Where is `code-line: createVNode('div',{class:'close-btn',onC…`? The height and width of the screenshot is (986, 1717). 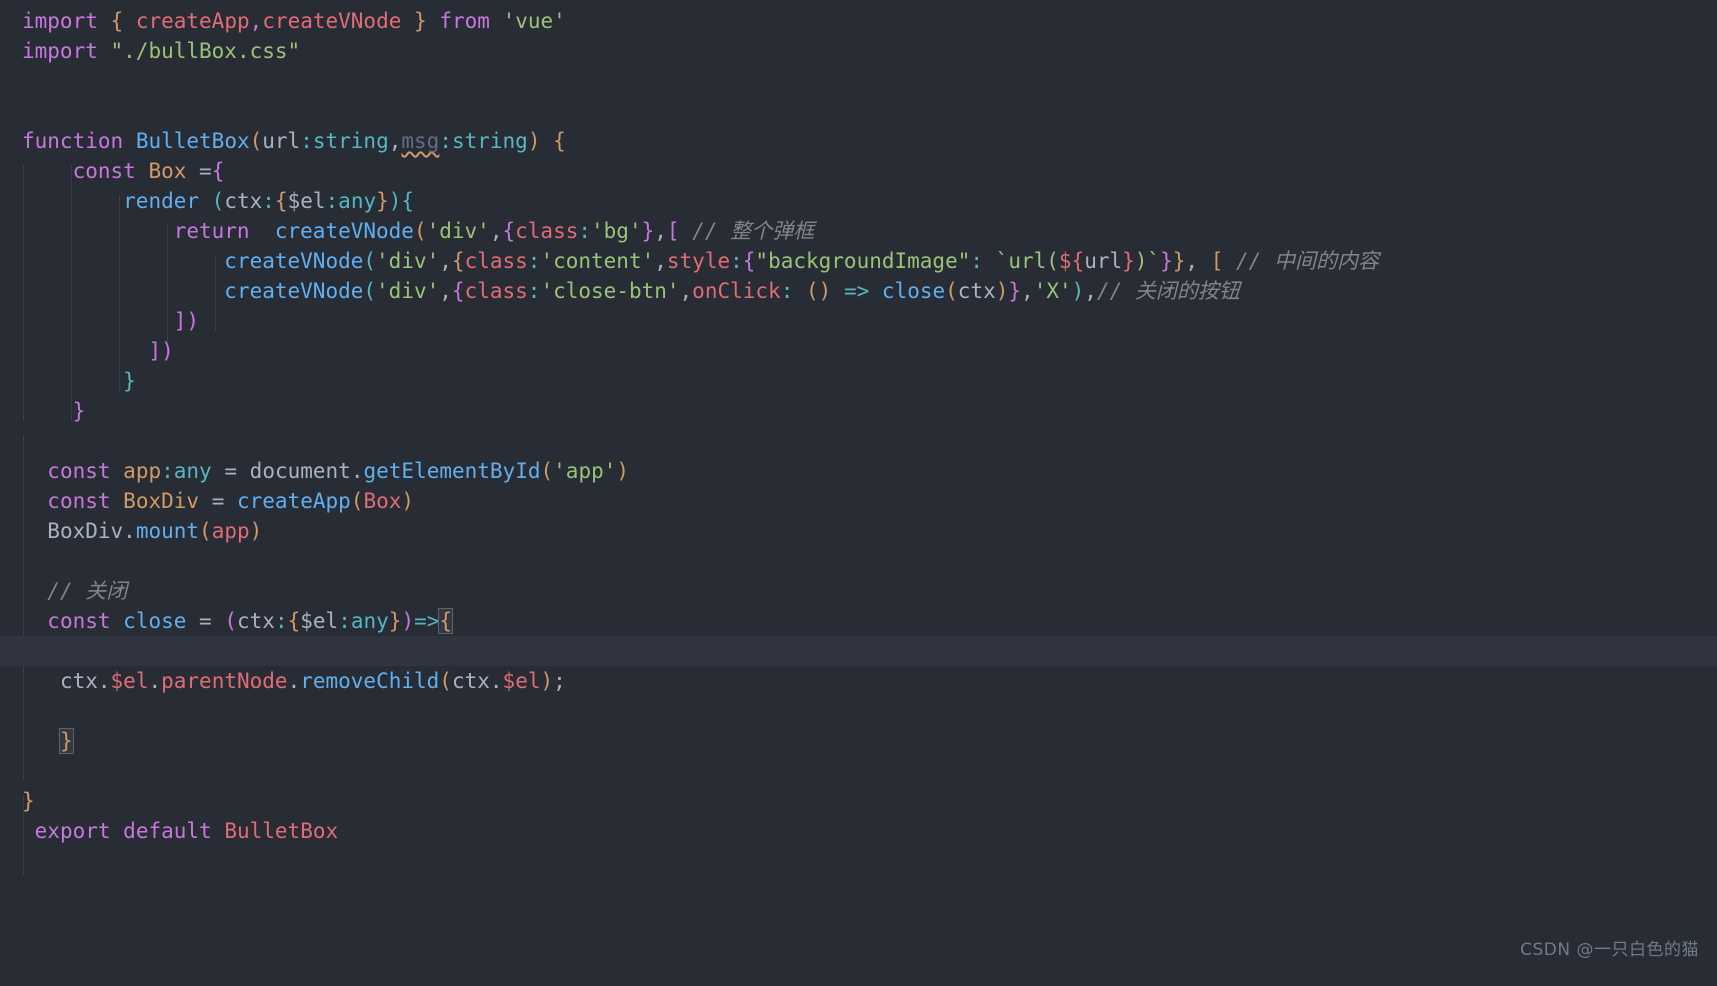
code-line: createVNode('div',{class:'close-btn',onC… is located at coordinates (858, 291).